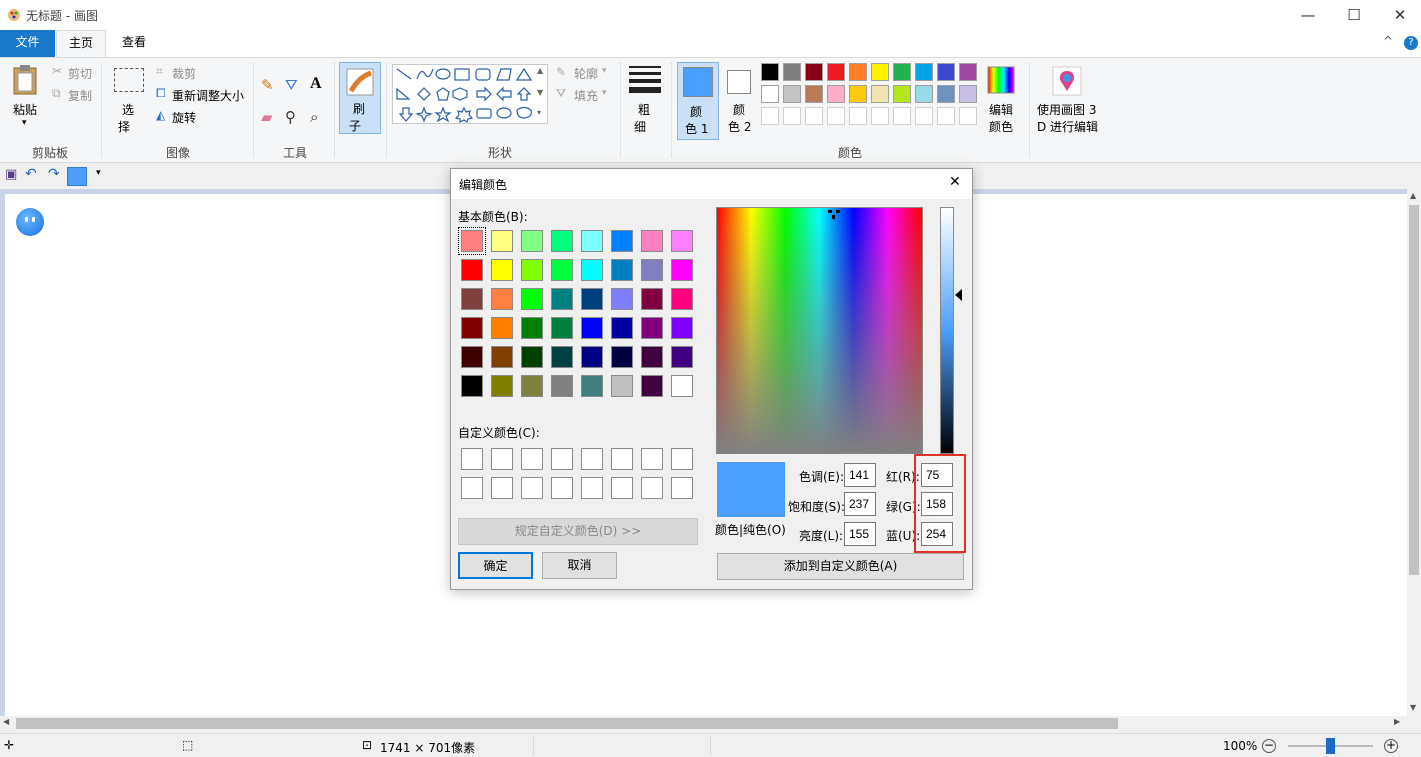 The height and width of the screenshot is (757, 1421). I want to click on maximize-button: ☐, so click(1354, 15).